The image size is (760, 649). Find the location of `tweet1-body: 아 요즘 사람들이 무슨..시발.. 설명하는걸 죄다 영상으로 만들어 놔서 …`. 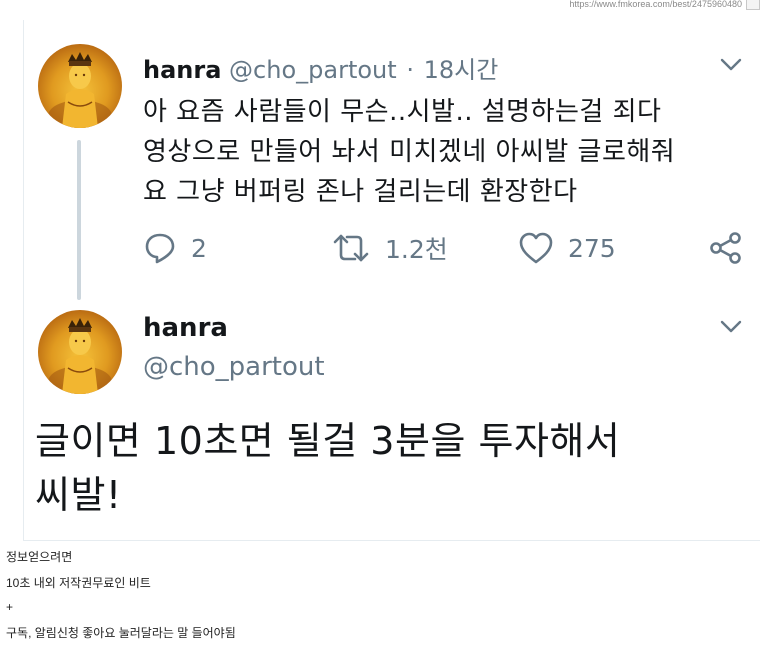

tweet1-body: 아 요즘 사람들이 무슨..시발.. 설명하는걸 죄다 영상으로 만들어 놔서 … is located at coordinates (443, 152).